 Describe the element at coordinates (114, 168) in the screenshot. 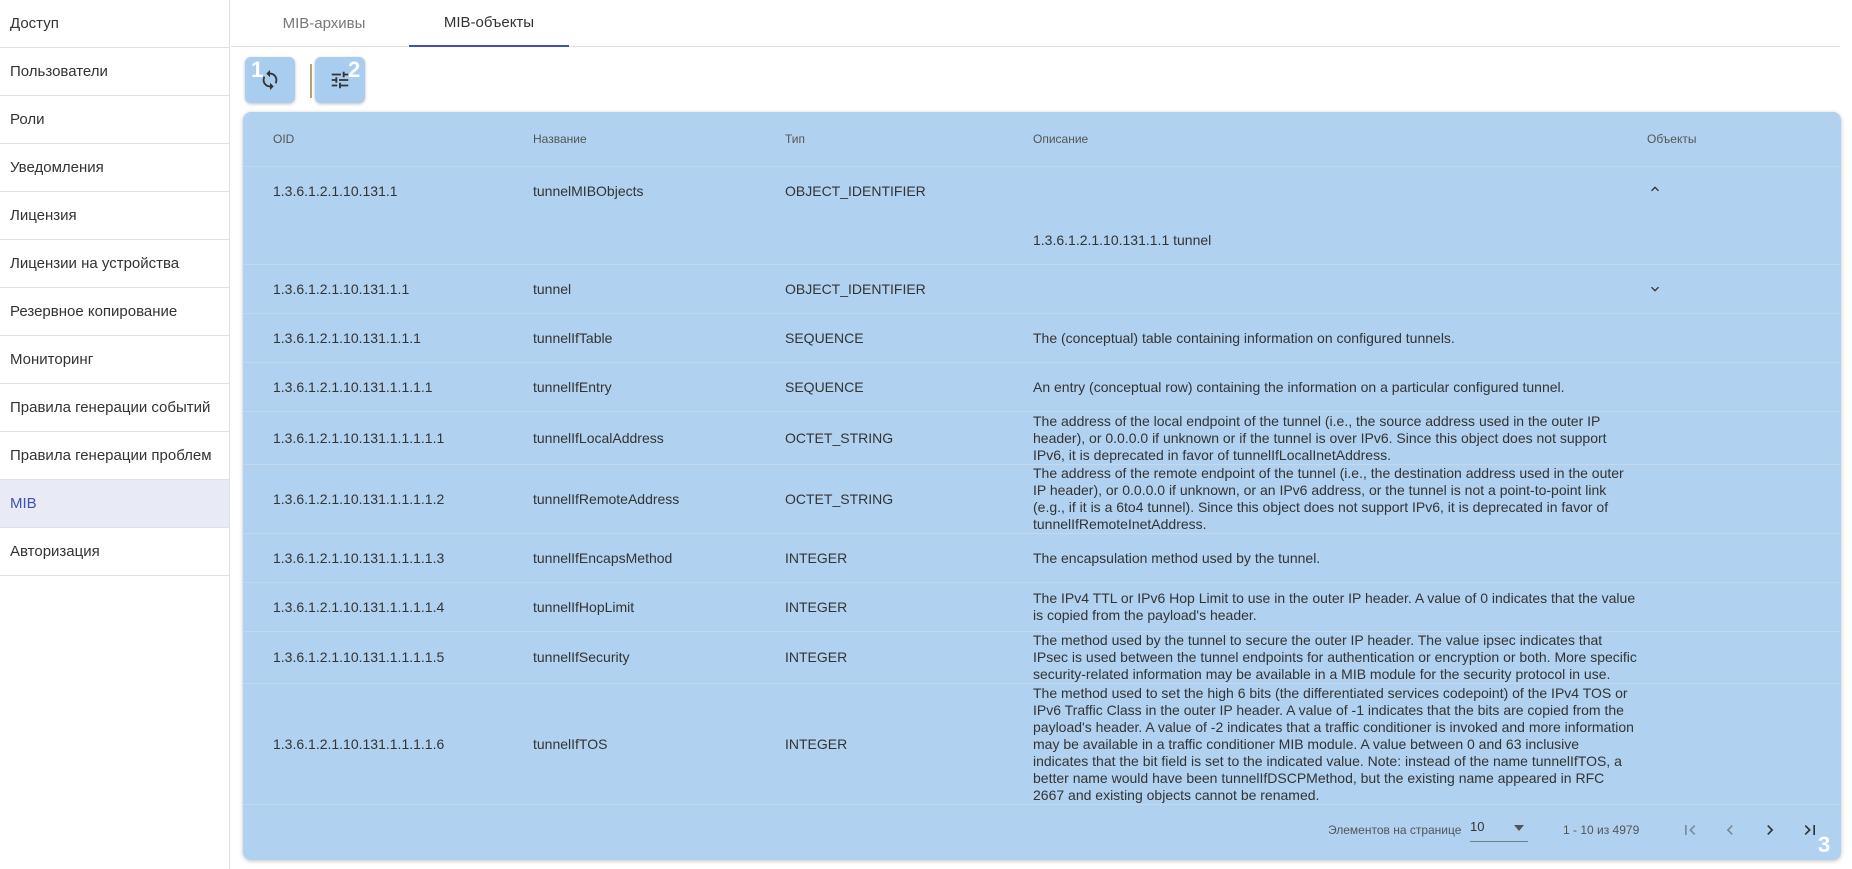

I see `sidebar-item-notifications: Уведомления` at that location.